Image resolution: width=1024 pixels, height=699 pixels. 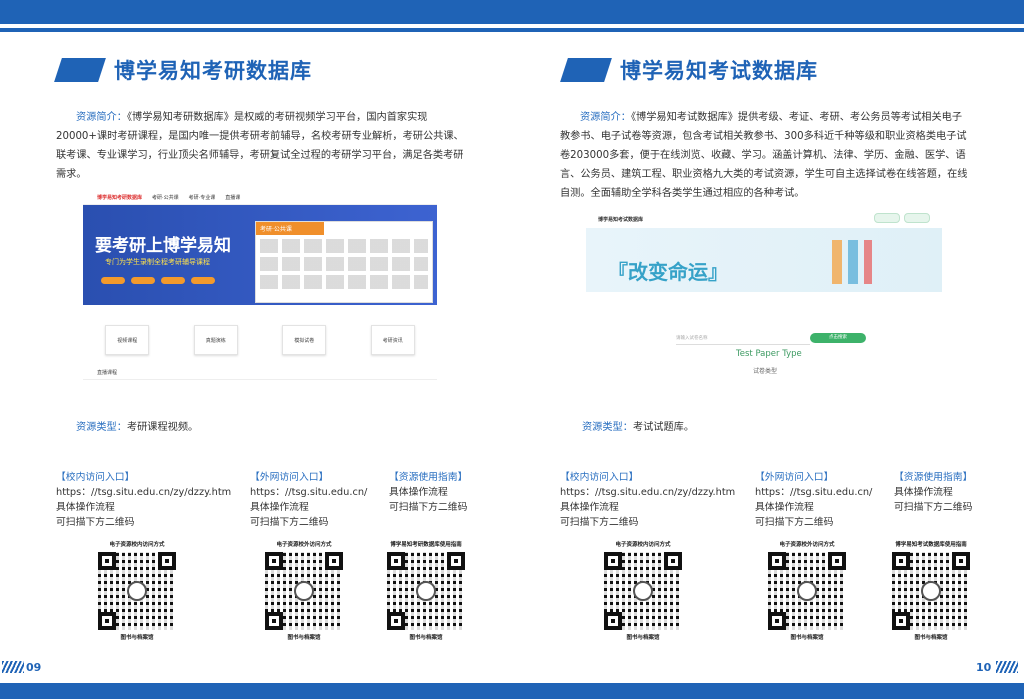 What do you see at coordinates (120, 197) in the screenshot?
I see `screenshot-logo: 博学易知考研数据库` at bounding box center [120, 197].